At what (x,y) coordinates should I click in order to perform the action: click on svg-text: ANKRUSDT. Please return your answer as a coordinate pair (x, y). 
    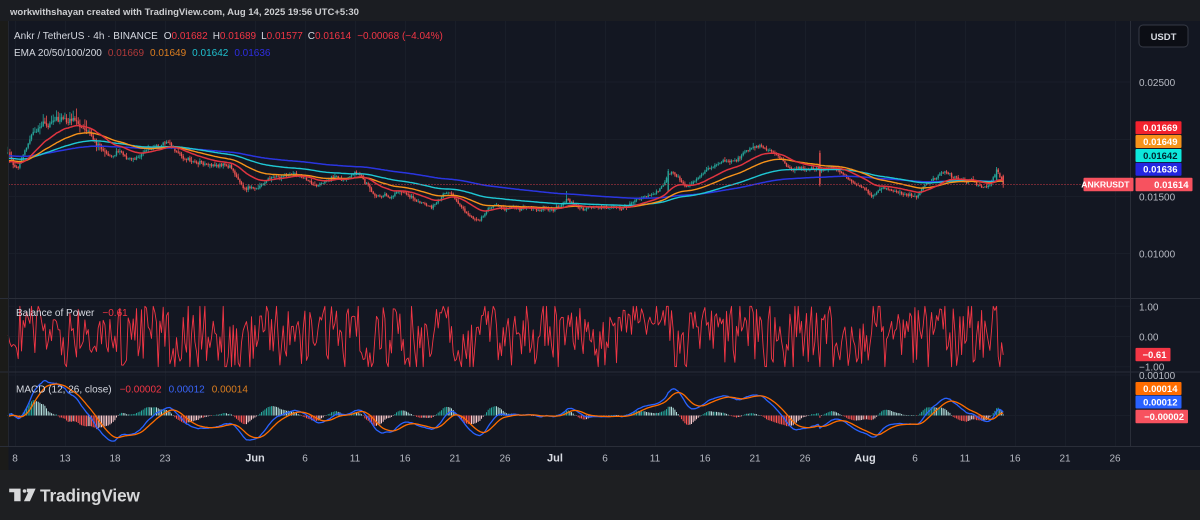
    Looking at the image, I should click on (1105, 185).